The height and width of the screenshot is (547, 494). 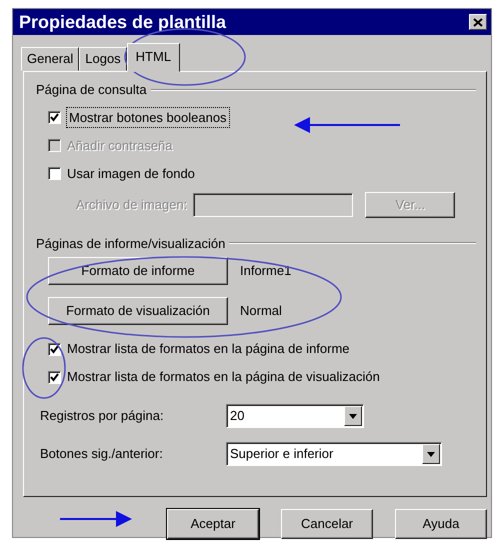 I want to click on close-icon, so click(x=478, y=22).